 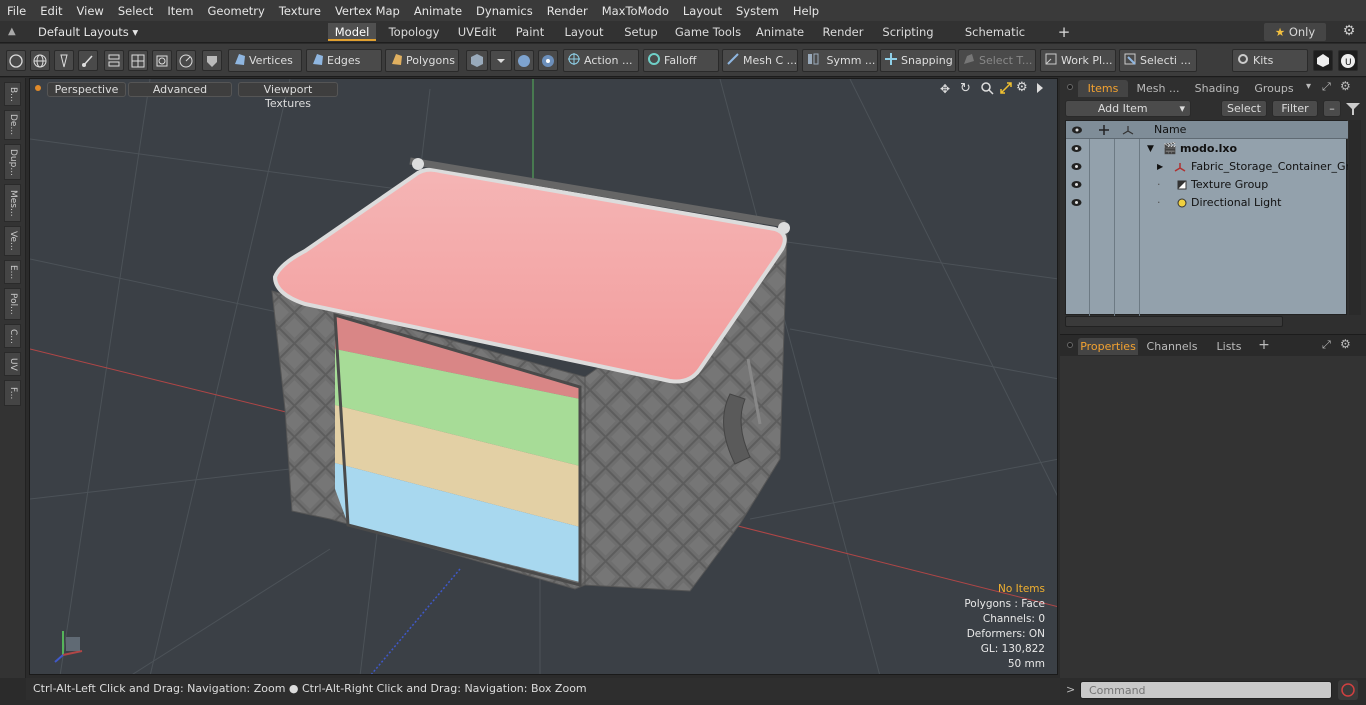 What do you see at coordinates (236, 11) in the screenshot?
I see `menu-geometry: Geometry` at bounding box center [236, 11].